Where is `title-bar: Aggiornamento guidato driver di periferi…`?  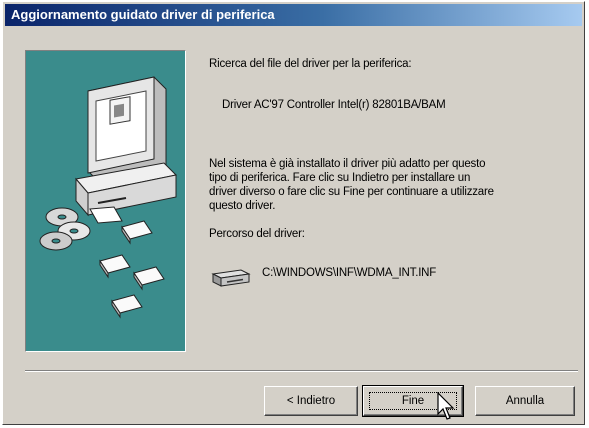
title-bar: Aggiornamento guidato driver di periferi… is located at coordinates (293, 15).